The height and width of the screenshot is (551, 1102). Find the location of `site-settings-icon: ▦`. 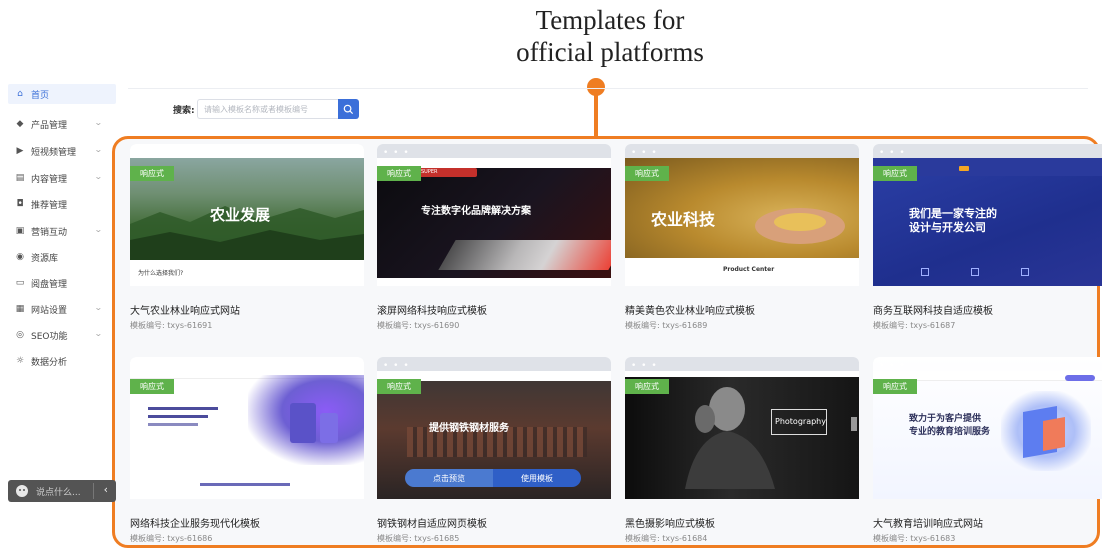

site-settings-icon: ▦ is located at coordinates (20, 309).